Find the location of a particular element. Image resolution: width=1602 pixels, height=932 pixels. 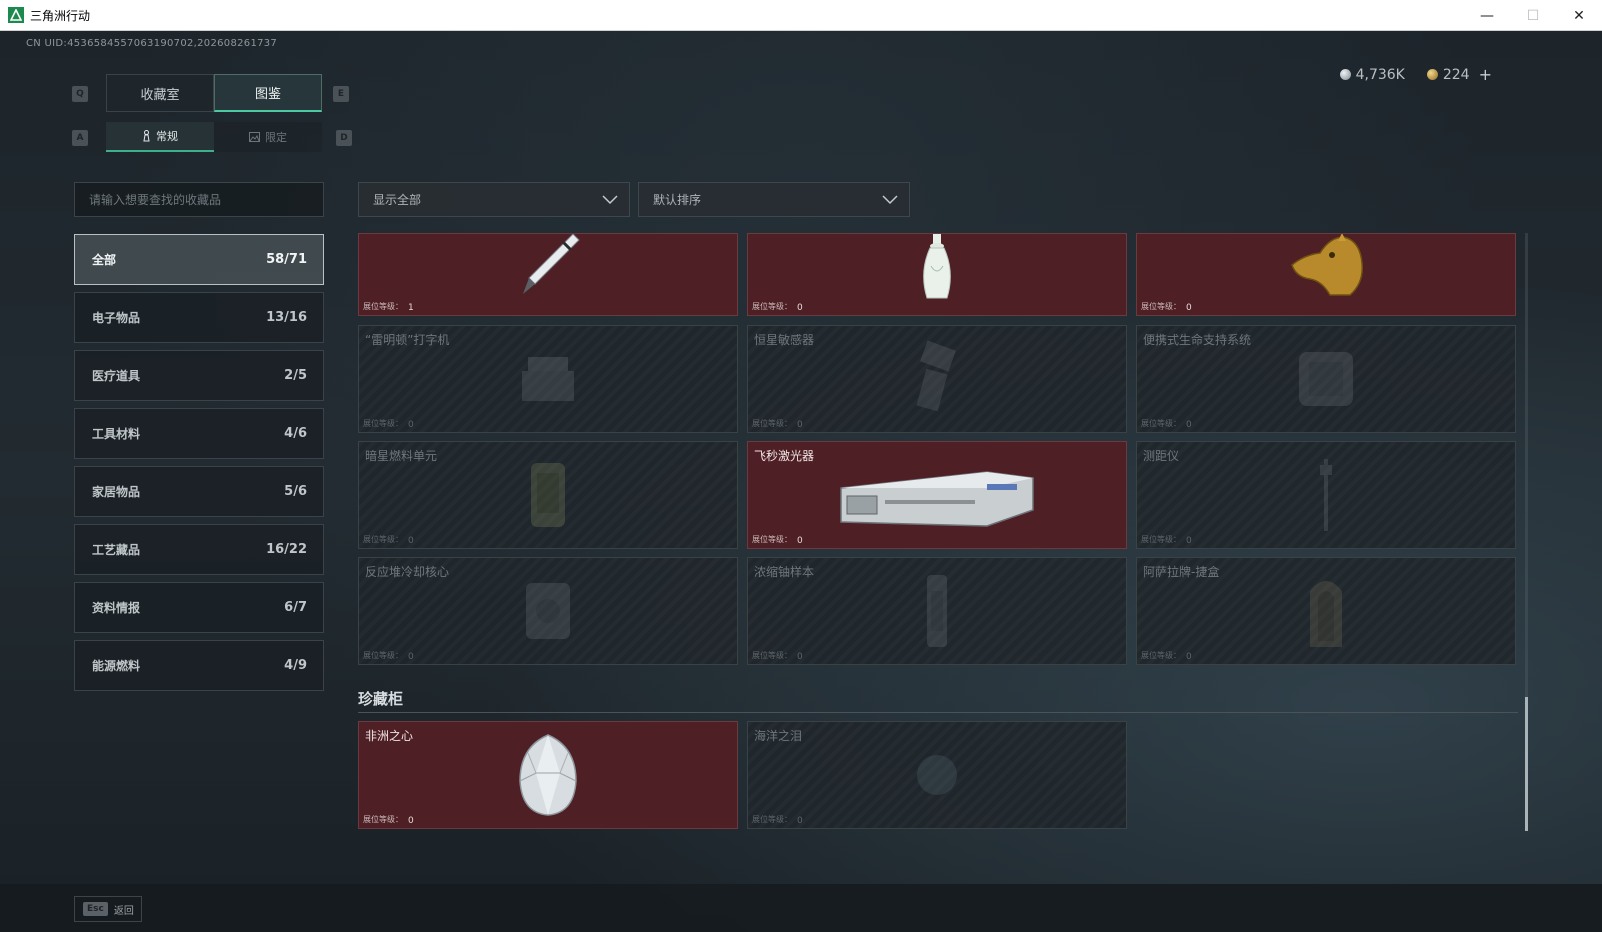

item-name: “雷明顿”打字机 is located at coordinates (407, 340).